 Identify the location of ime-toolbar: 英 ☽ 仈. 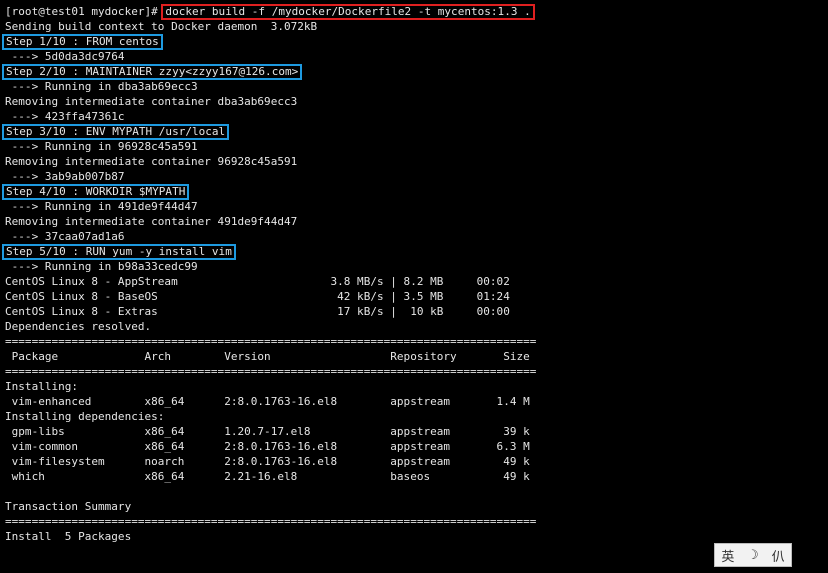
(753, 555).